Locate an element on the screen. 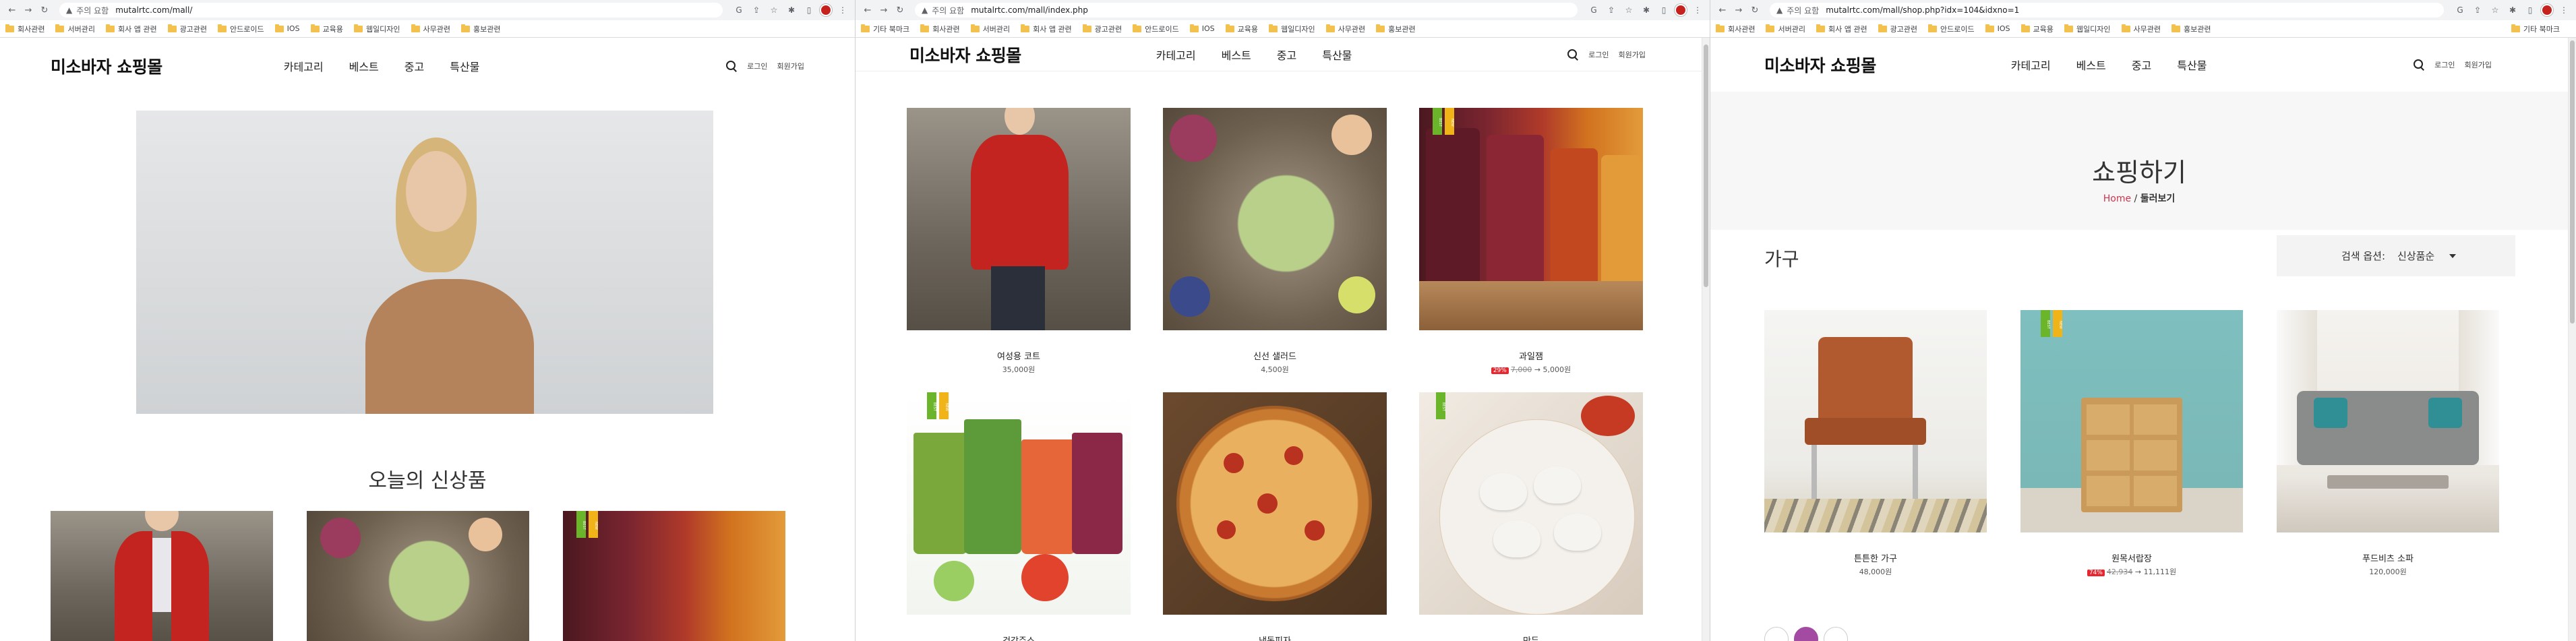 This screenshot has height=641, width=2576. product-image-chair is located at coordinates (1875, 421).